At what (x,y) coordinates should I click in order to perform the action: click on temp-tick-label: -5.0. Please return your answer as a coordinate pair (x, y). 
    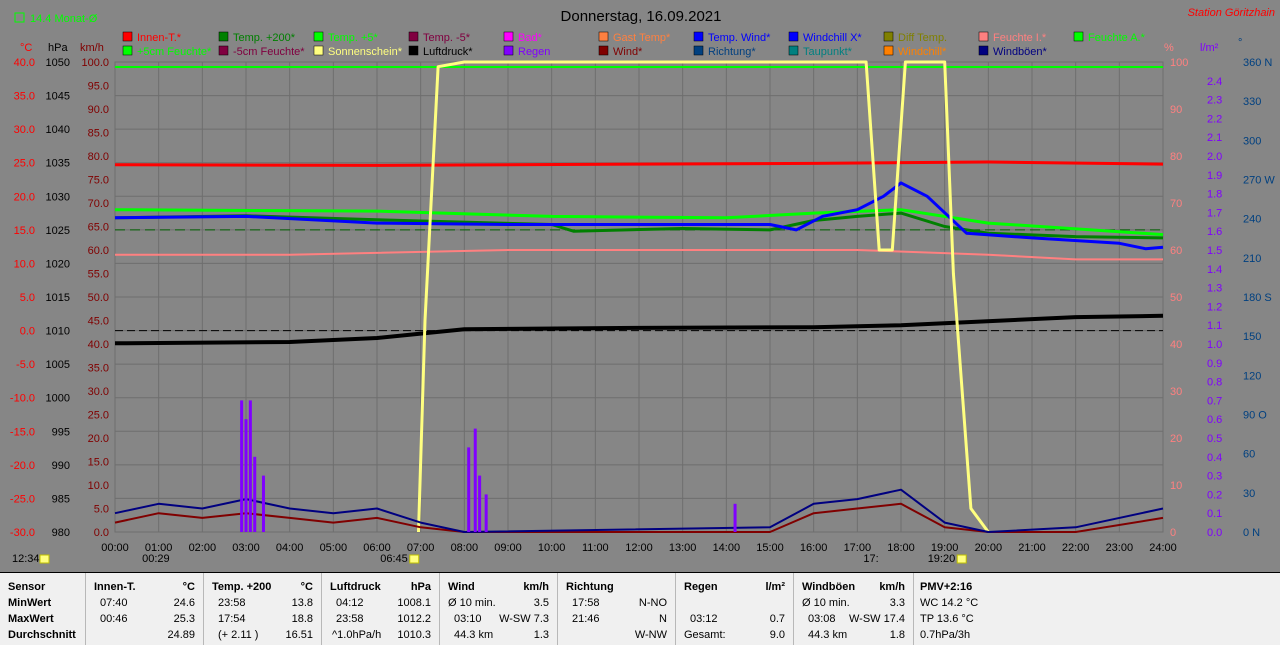
    Looking at the image, I should click on (25, 365).